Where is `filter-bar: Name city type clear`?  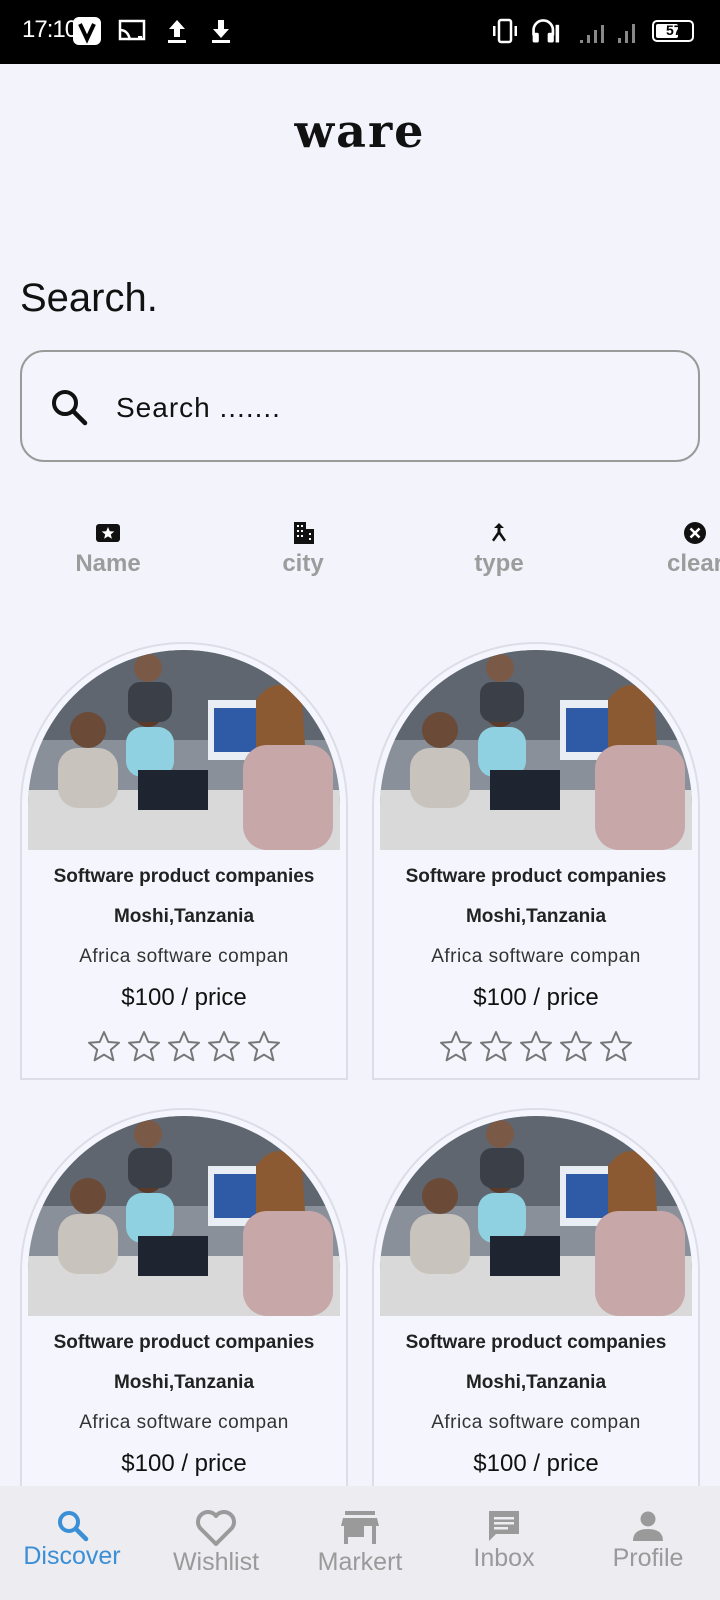
filter-bar: Name city type clear is located at coordinates (360, 555).